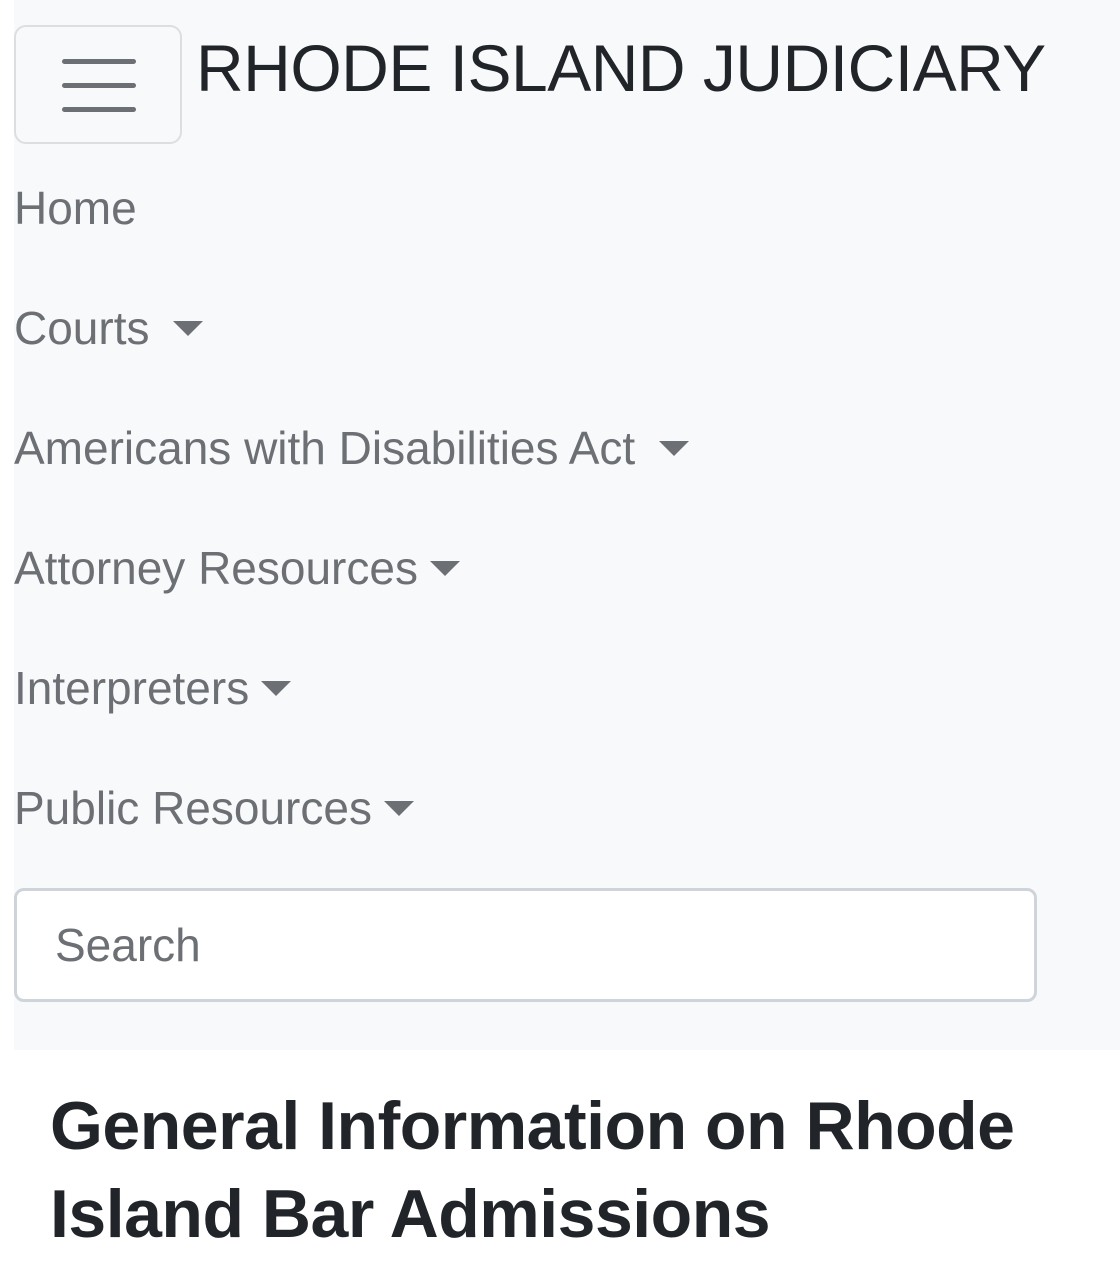  I want to click on nav-link-label: Attorney Resources, so click(216, 568).